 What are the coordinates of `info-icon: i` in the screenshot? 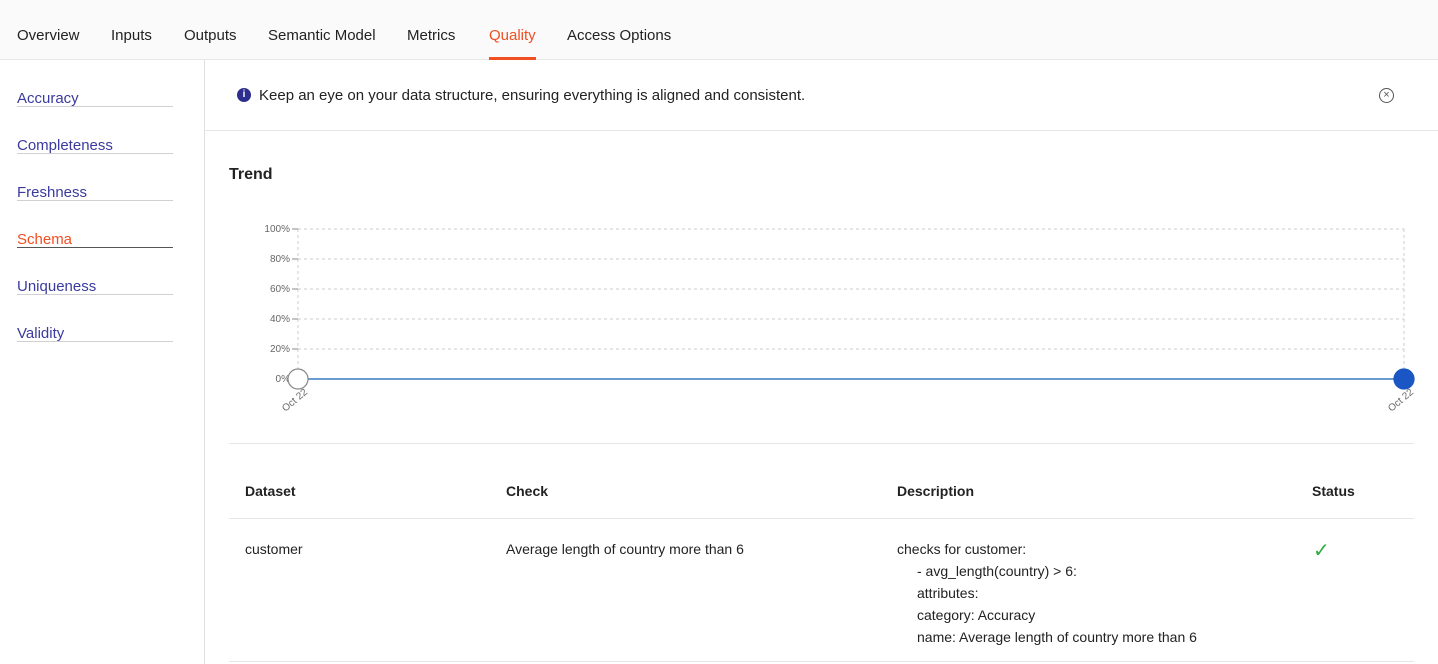 It's located at (244, 95).